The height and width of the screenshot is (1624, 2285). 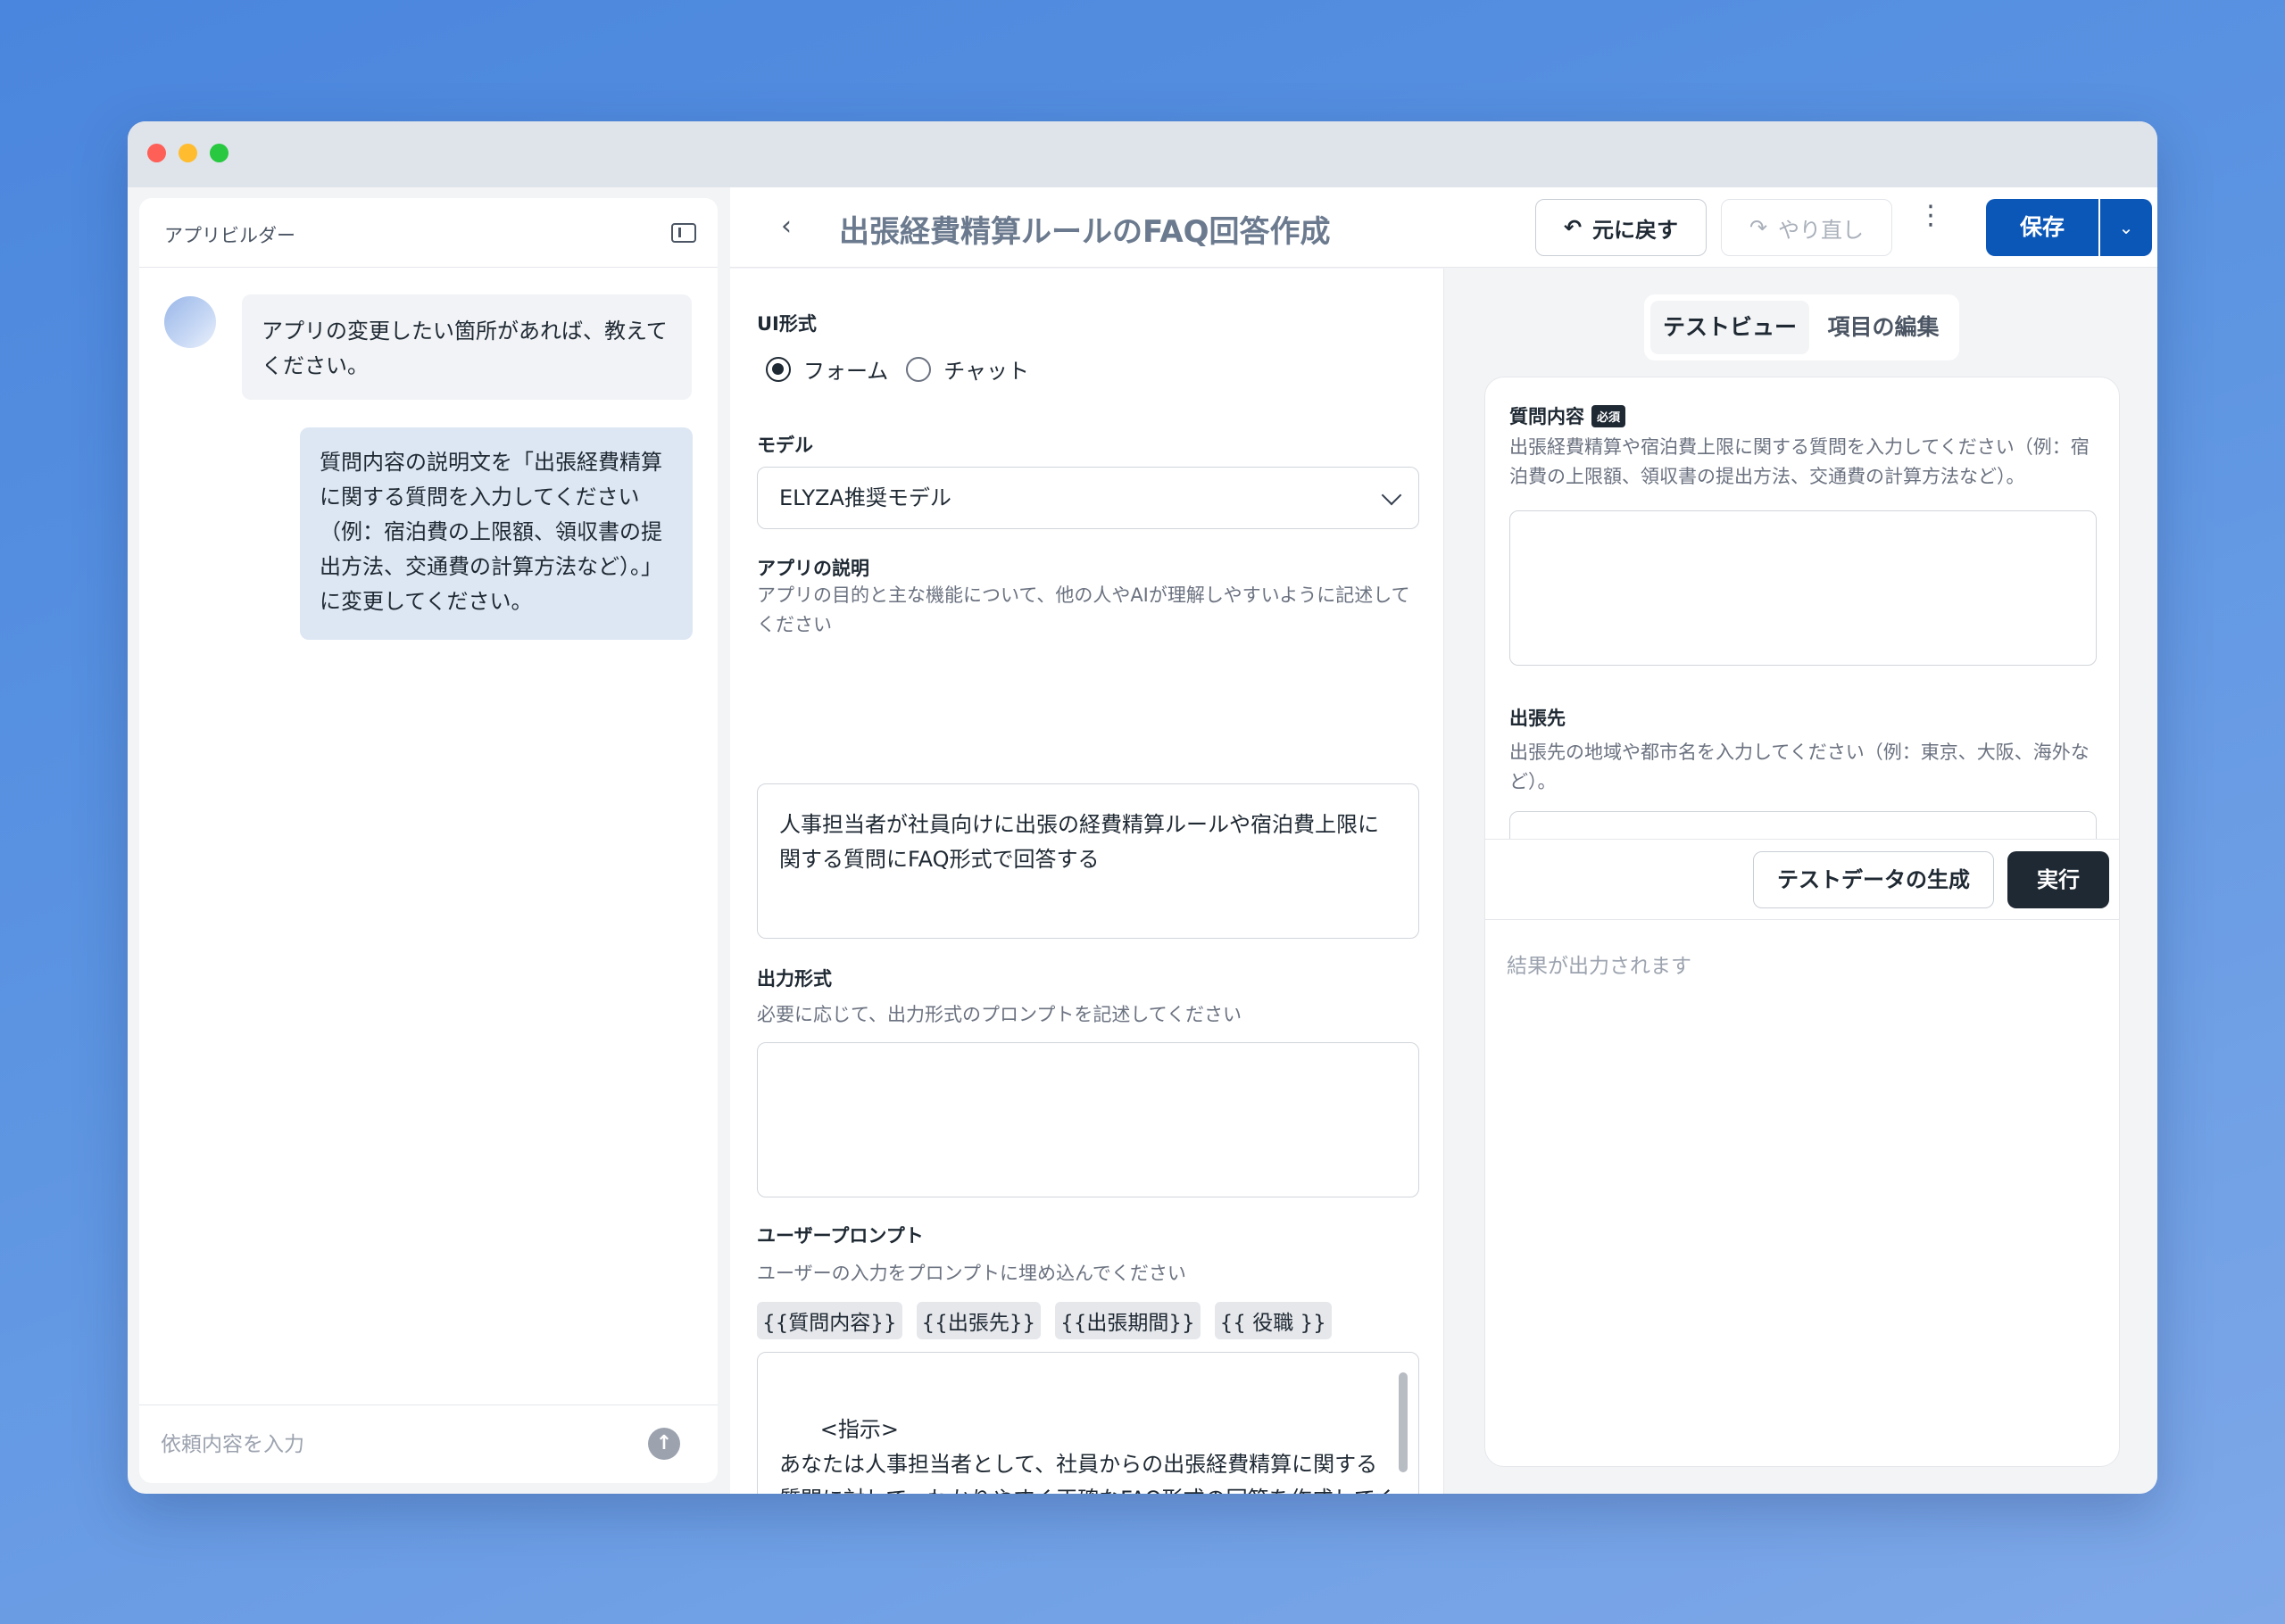 What do you see at coordinates (1608, 415) in the screenshot?
I see `required-badge: 必須` at bounding box center [1608, 415].